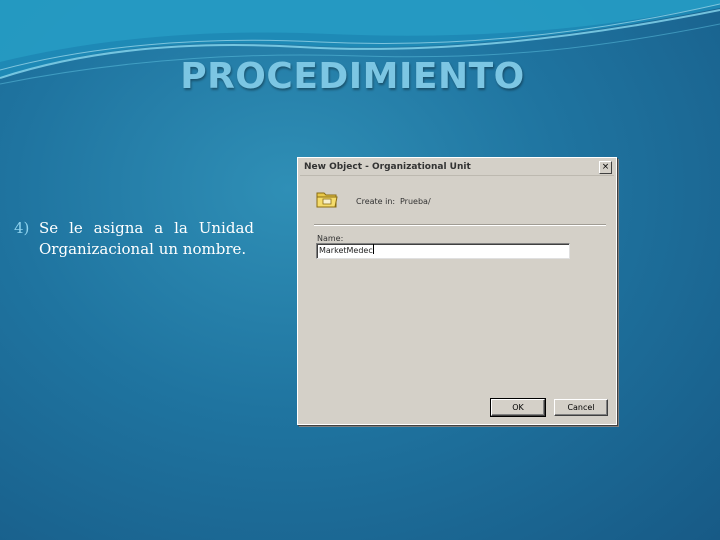 This screenshot has height=540, width=720. Describe the element at coordinates (518, 407) in the screenshot. I see `ok-button: OK` at that location.